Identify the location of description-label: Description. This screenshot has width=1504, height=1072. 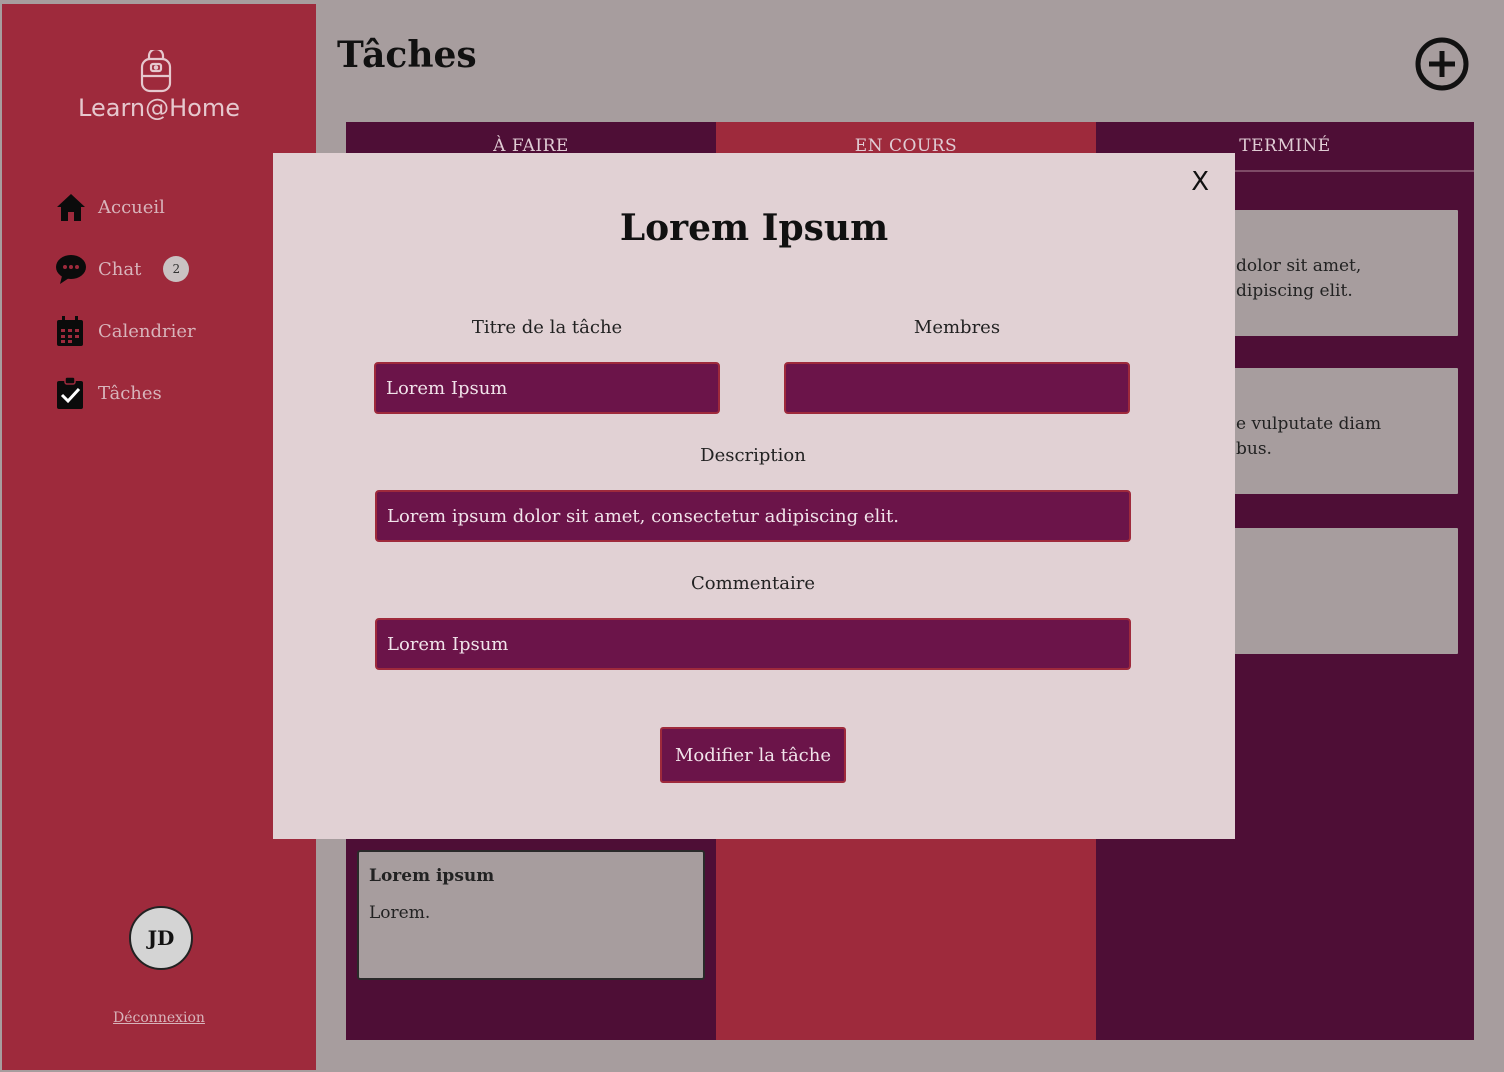
(753, 455).